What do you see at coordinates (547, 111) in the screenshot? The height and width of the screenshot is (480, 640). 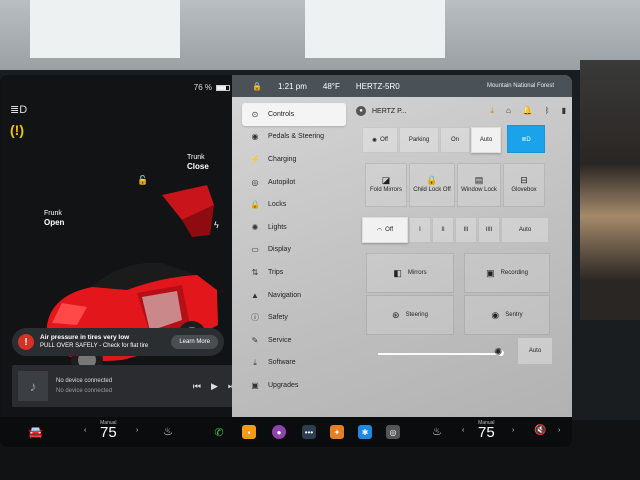 I see `bluetooth-icon: ᛒ` at bounding box center [547, 111].